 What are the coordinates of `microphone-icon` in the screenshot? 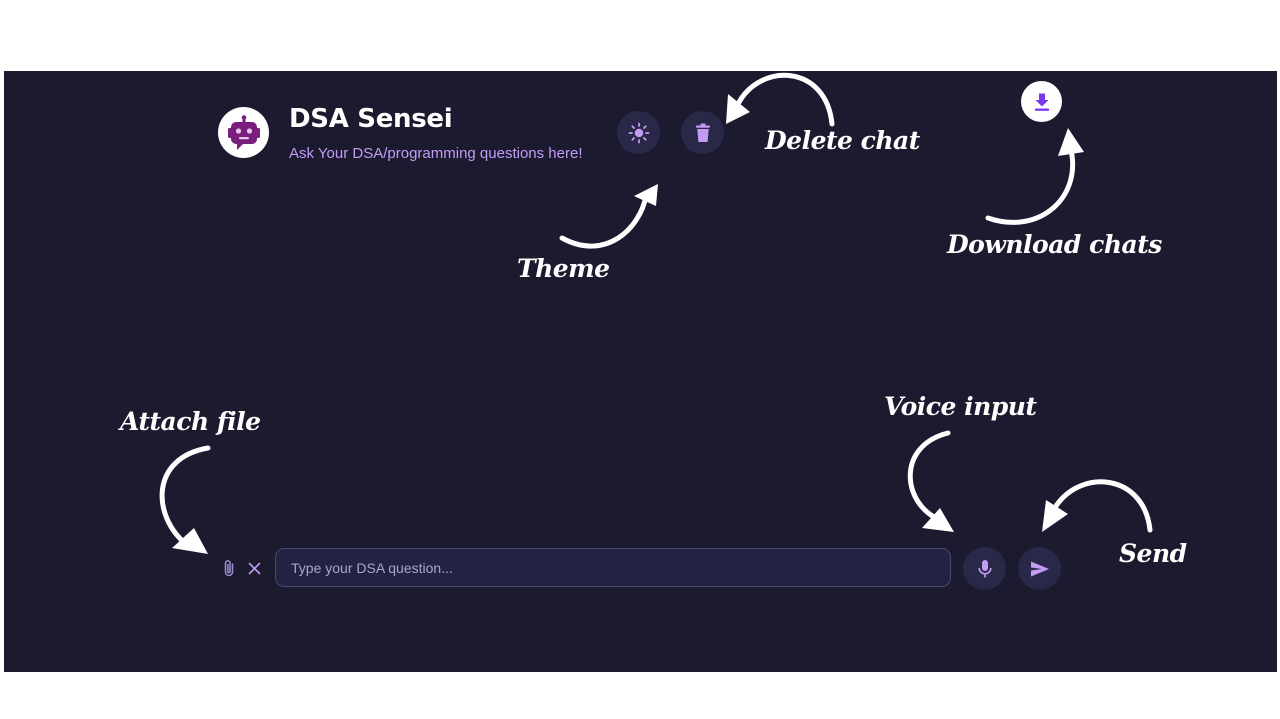 It's located at (984, 568).